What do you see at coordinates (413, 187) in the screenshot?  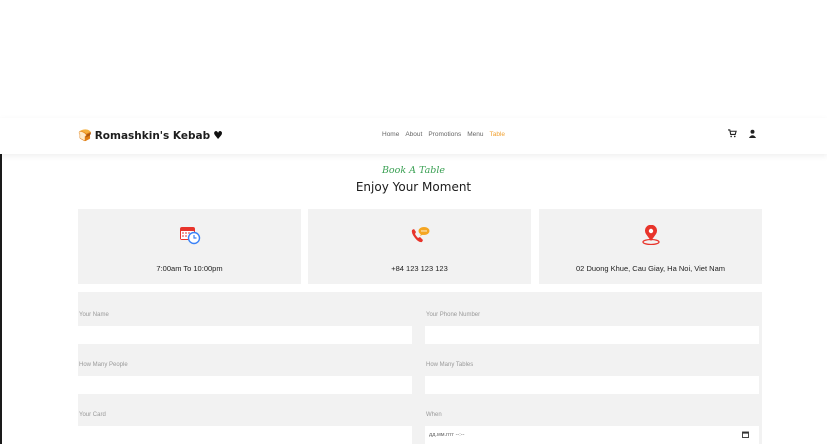 I see `section-title: Enjoy Your Moment` at bounding box center [413, 187].